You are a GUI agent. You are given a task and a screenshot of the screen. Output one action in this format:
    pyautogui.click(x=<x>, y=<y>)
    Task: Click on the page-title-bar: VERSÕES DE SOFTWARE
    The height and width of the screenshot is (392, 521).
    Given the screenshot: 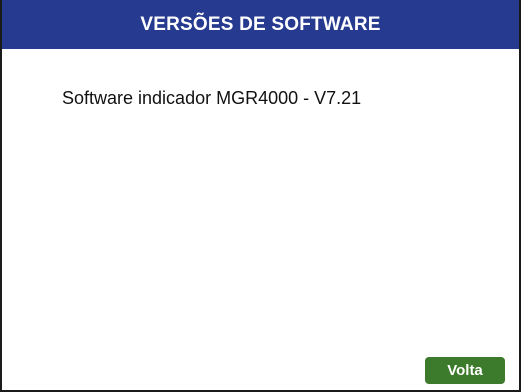 What is the action you would take?
    pyautogui.click(x=260, y=24)
    